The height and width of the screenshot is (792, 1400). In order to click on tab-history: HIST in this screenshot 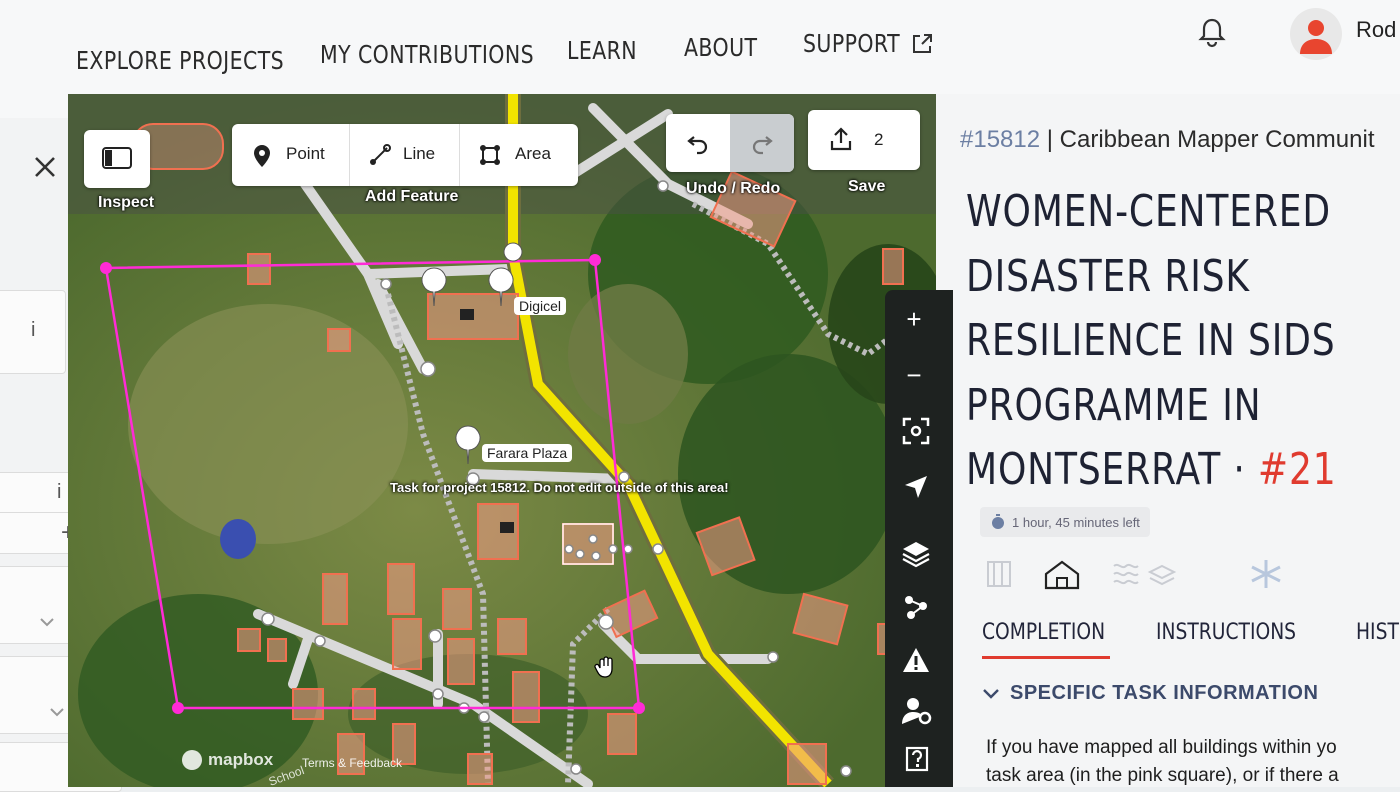, I will do `click(1377, 632)`.